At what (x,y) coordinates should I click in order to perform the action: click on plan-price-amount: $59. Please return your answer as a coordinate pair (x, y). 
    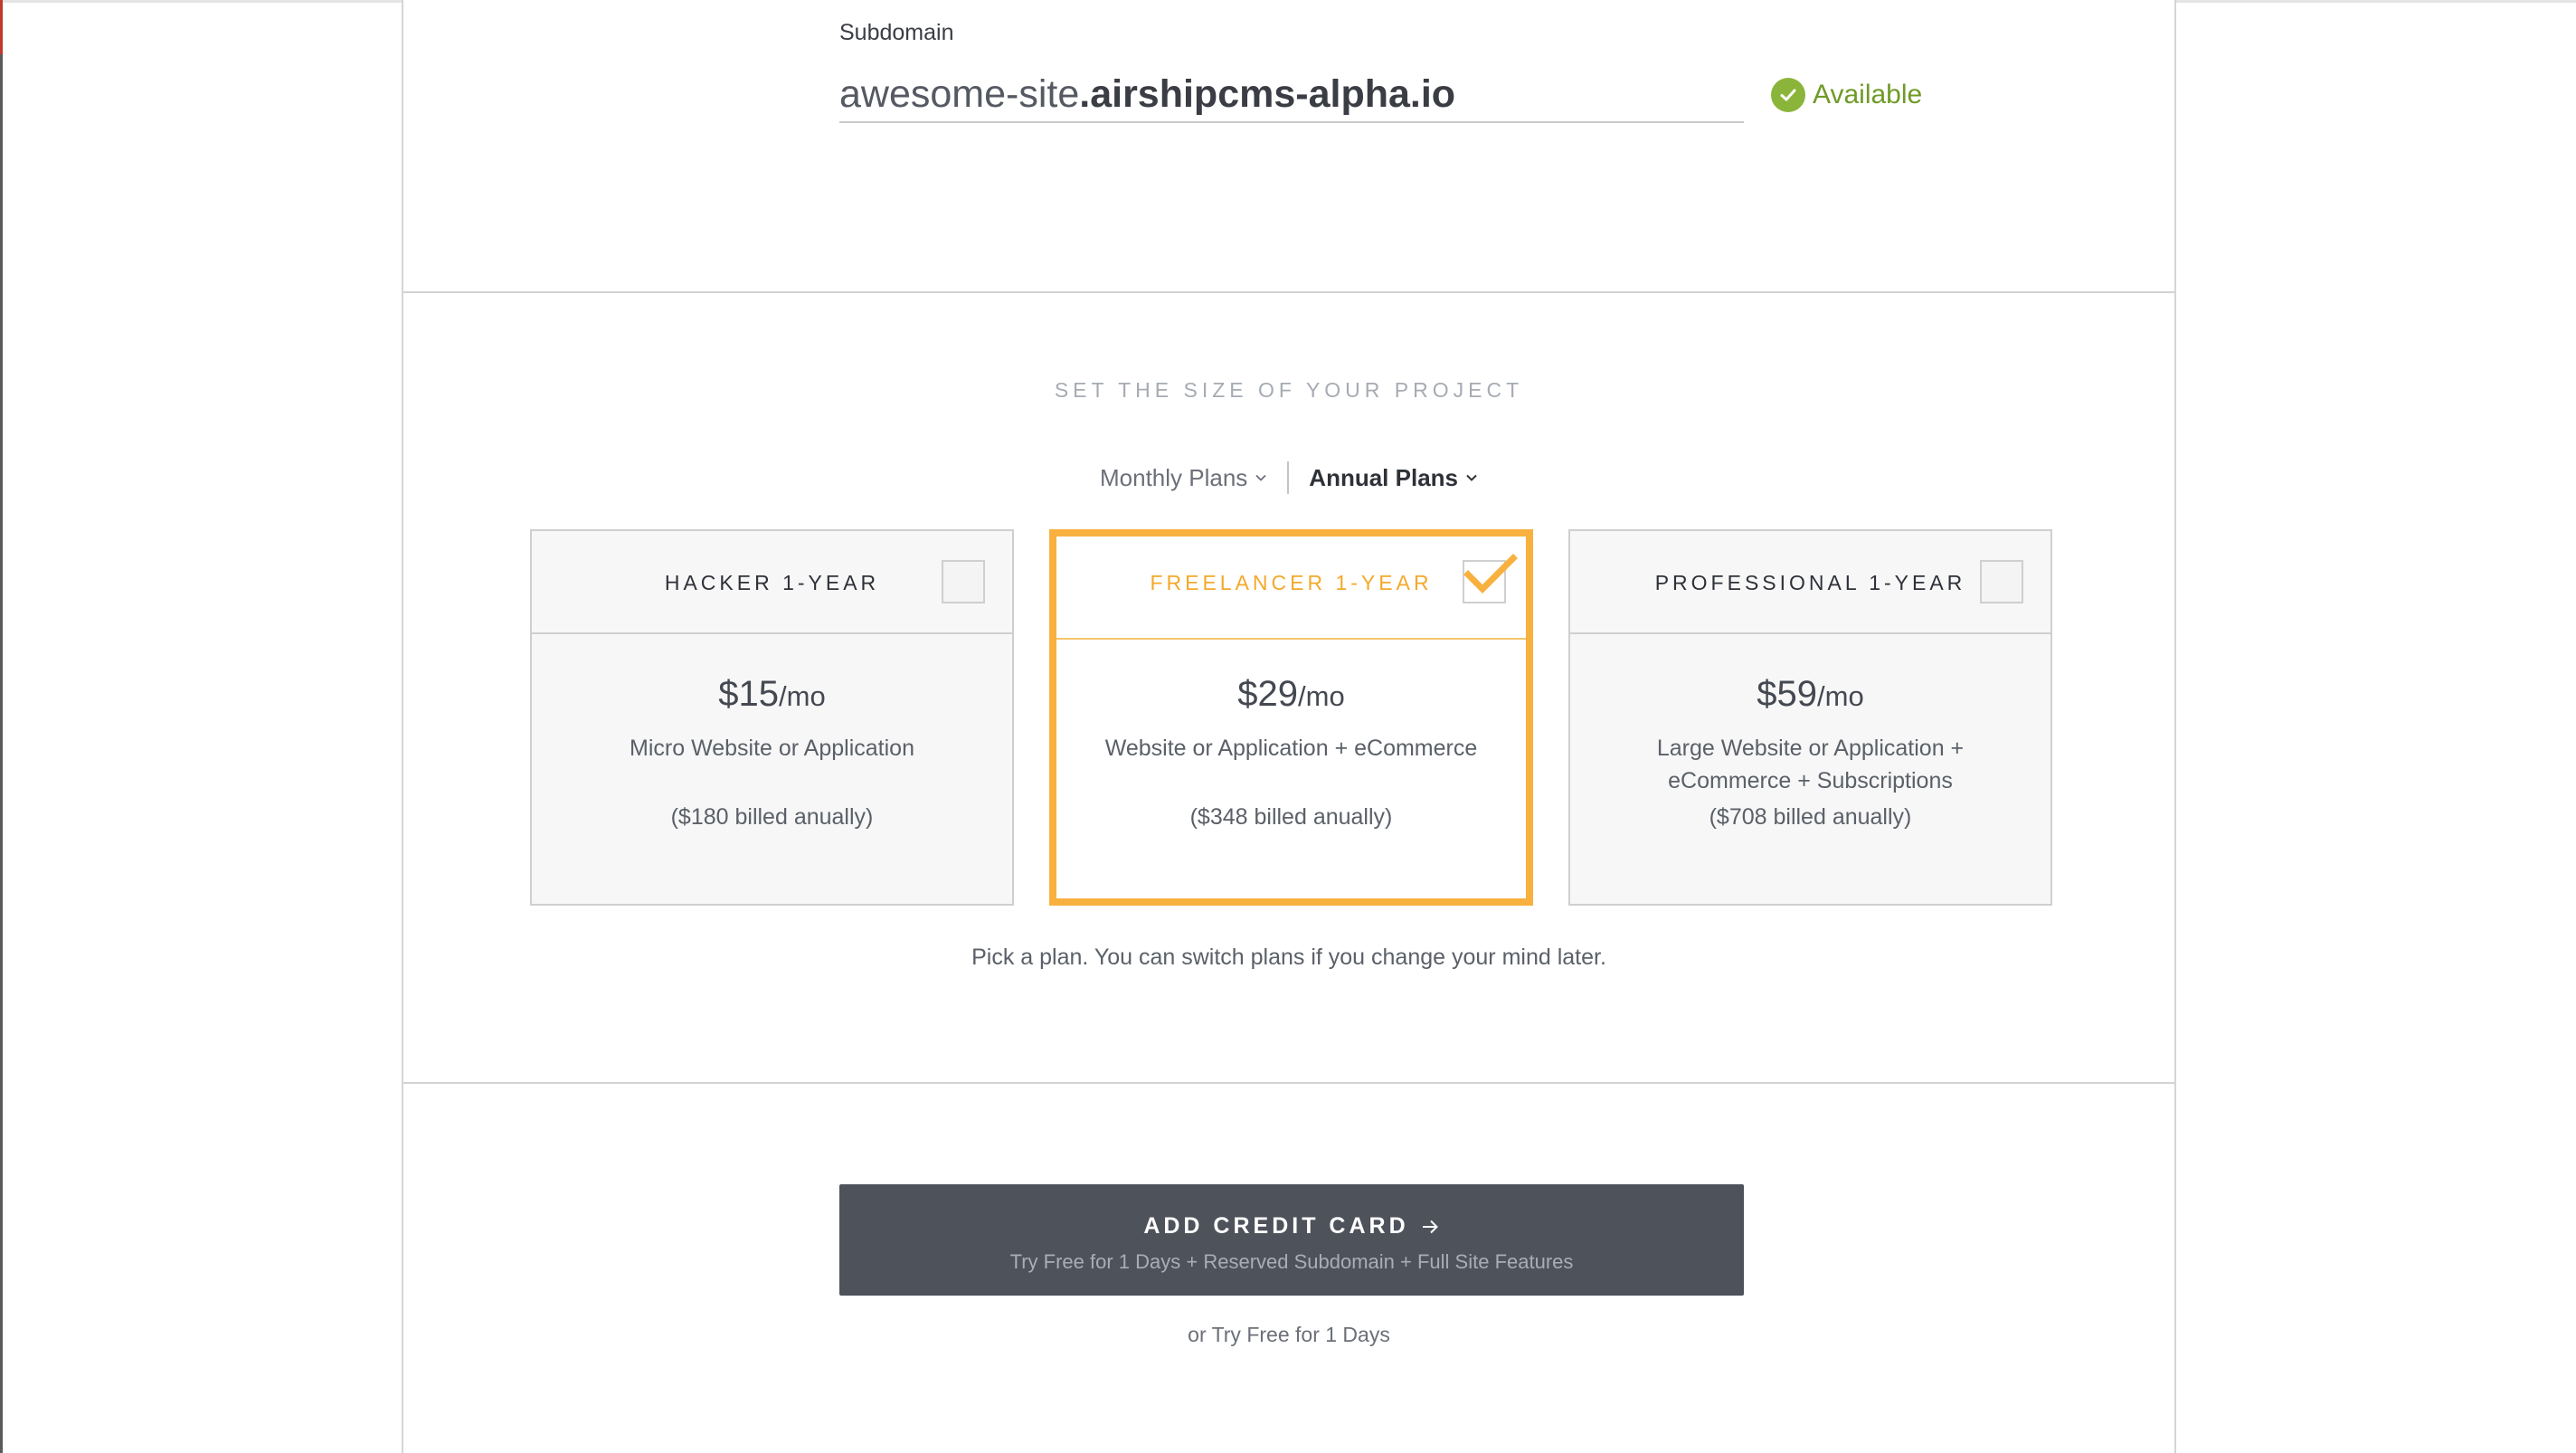
    Looking at the image, I should click on (1788, 694).